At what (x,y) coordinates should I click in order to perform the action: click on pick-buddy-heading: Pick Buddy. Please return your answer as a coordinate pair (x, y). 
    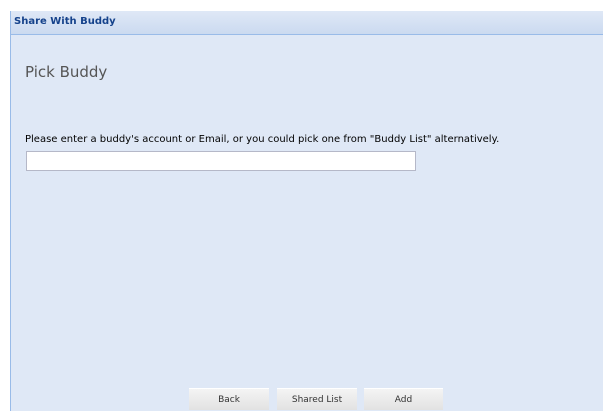
    Looking at the image, I should click on (66, 72).